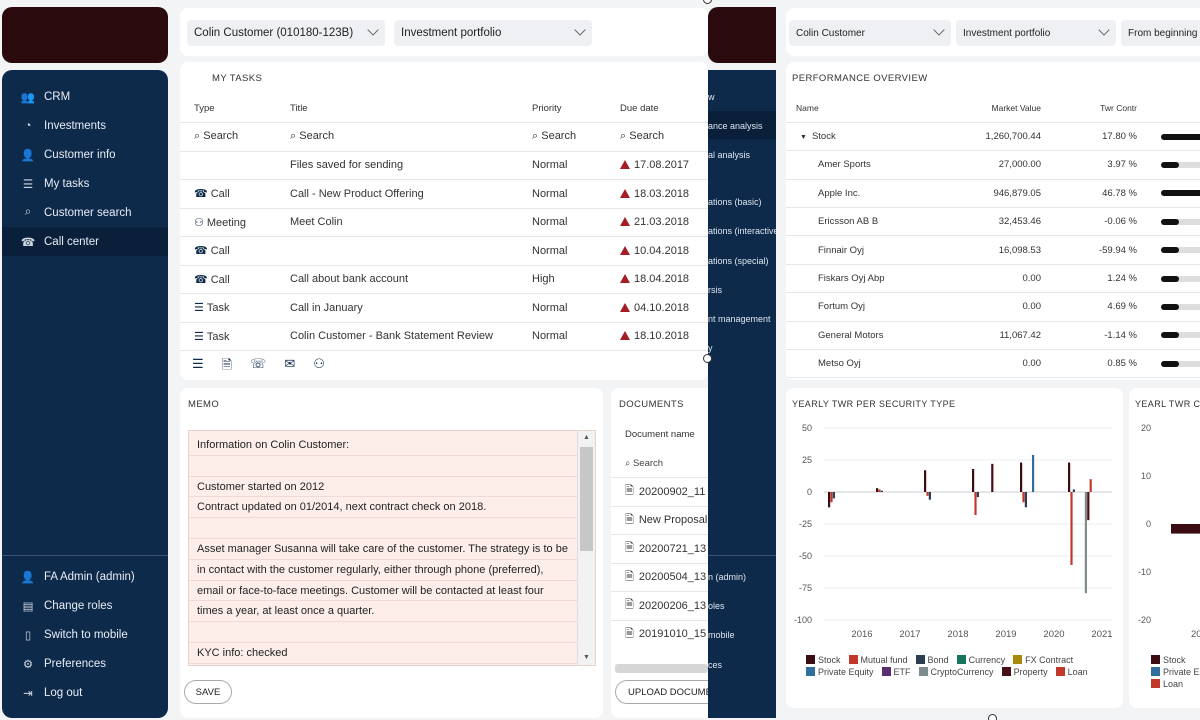 The width and height of the screenshot is (1200, 720). Describe the element at coordinates (85, 605) in the screenshot. I see `nav-item-change-roles: ▤ Change roles` at that location.